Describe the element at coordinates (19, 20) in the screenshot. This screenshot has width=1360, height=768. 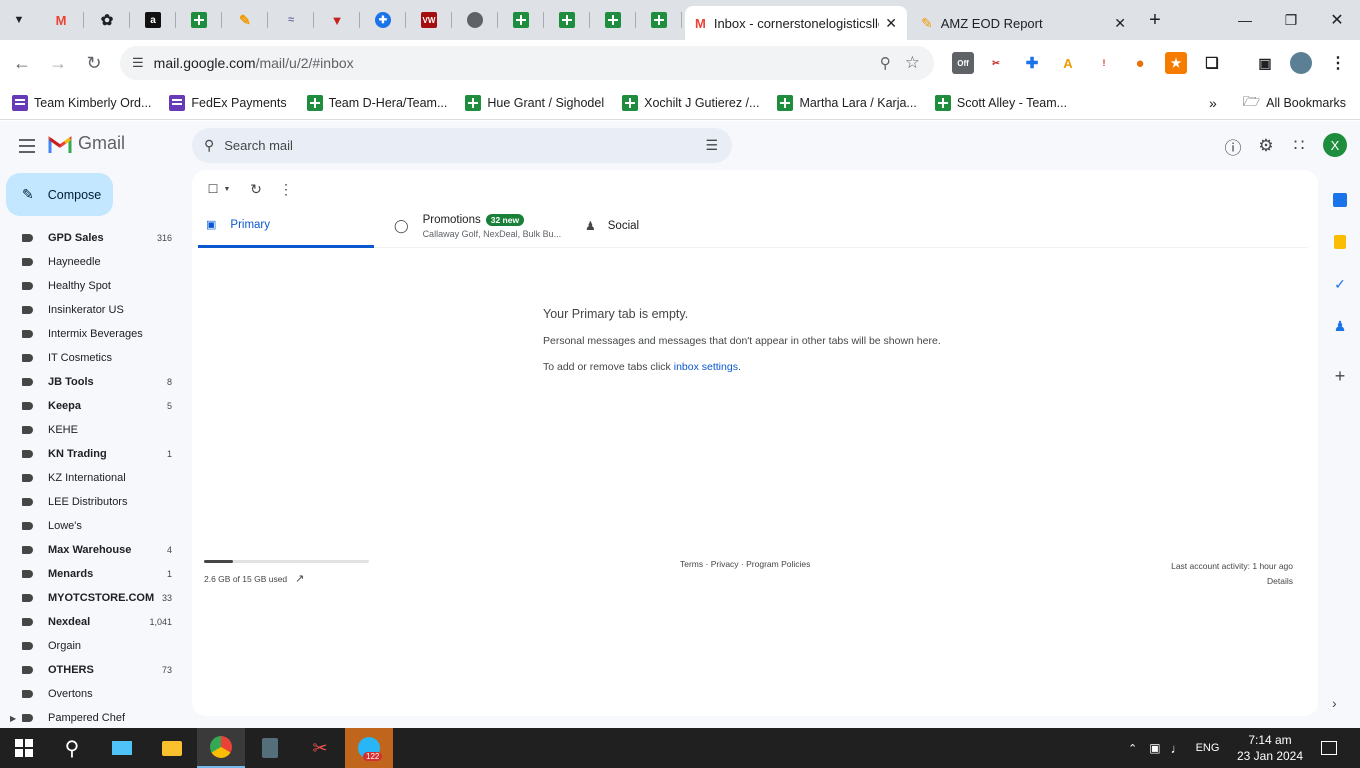
I see `tab-search-button: ▼` at that location.